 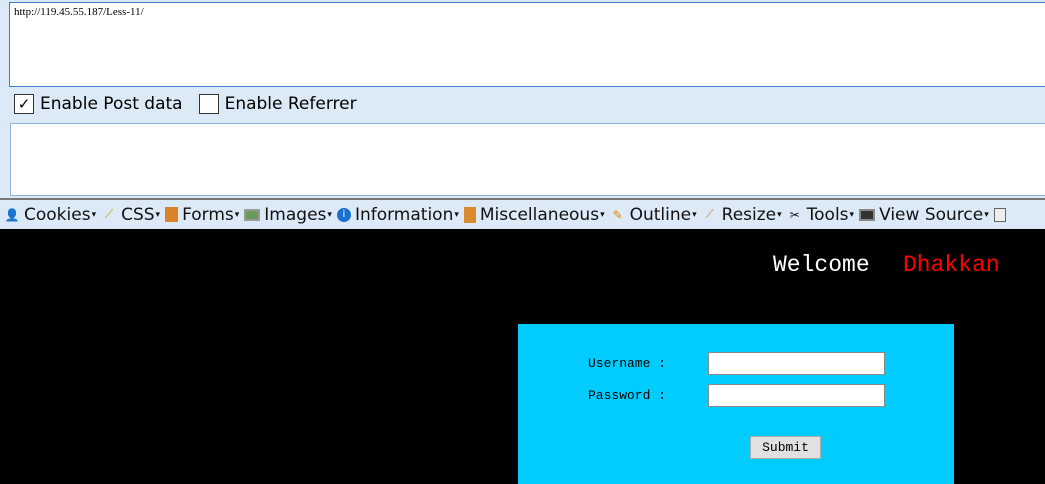 I want to click on ruler-icon: ⟋, so click(x=709, y=214).